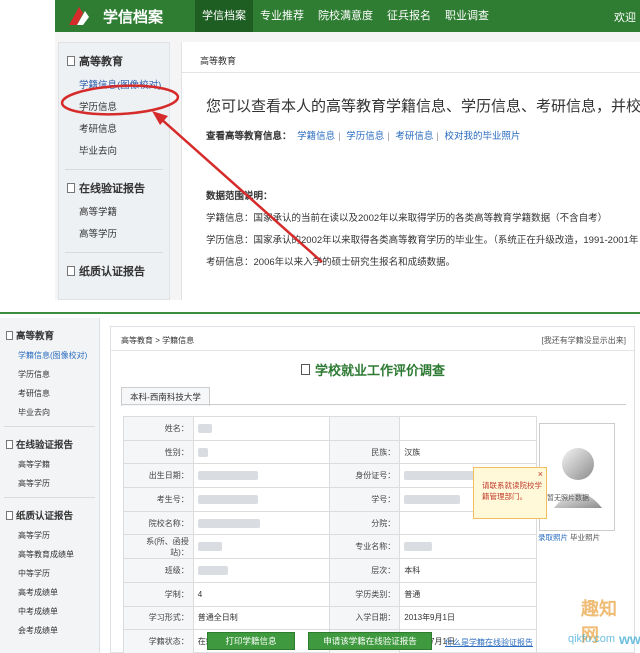  Describe the element at coordinates (49, 592) in the screenshot. I see `sidebar-item-paper-gaokao: 高考成绩单` at that location.